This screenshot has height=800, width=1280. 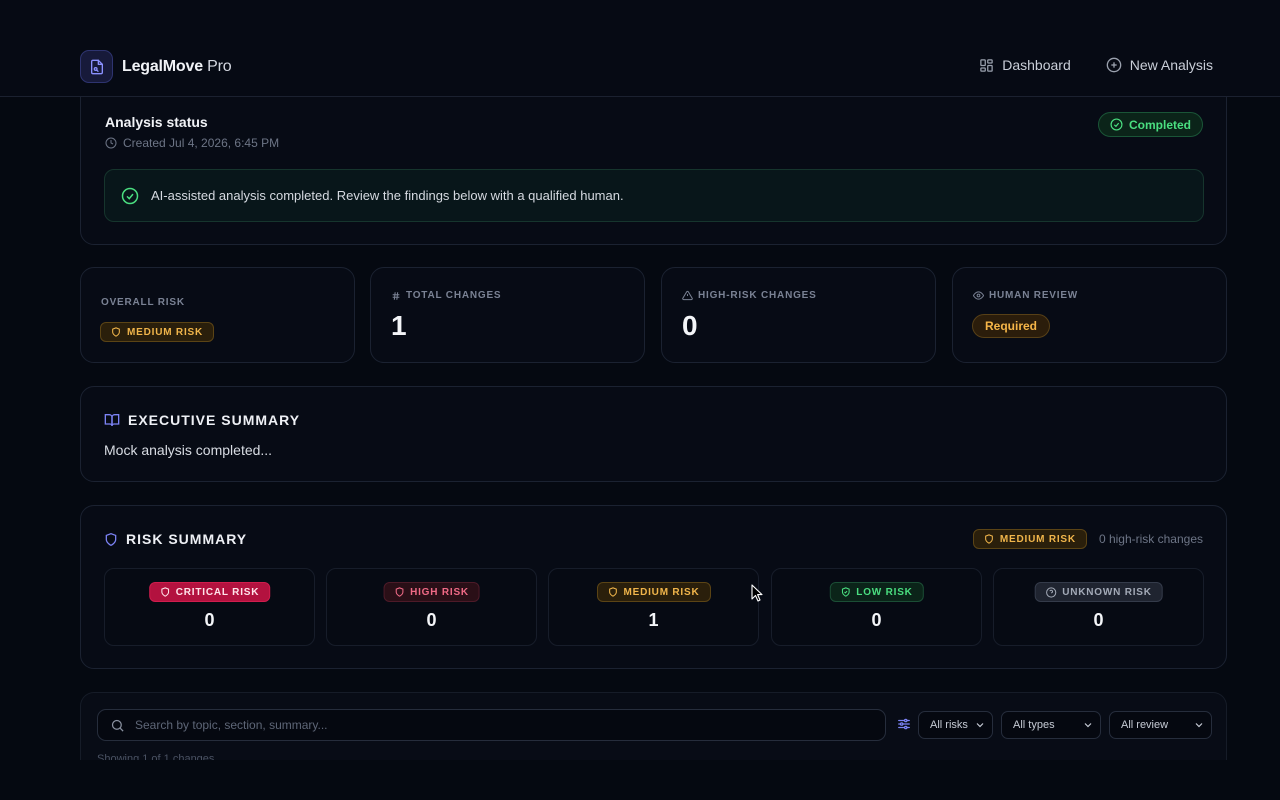 I want to click on human-review-badge: Required, so click(x=1011, y=326).